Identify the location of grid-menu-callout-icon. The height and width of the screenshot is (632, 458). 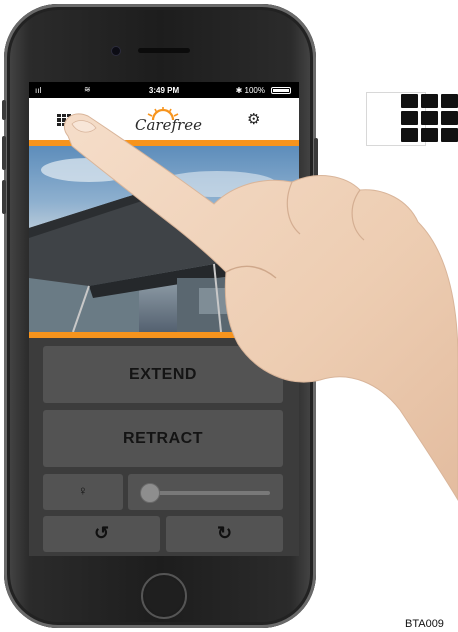
(429, 118).